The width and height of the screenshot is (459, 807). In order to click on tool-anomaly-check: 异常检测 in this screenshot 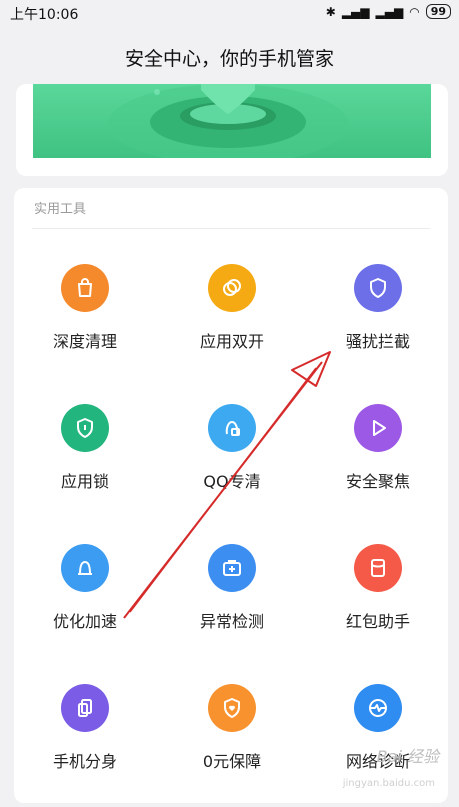, I will do `click(232, 588)`.